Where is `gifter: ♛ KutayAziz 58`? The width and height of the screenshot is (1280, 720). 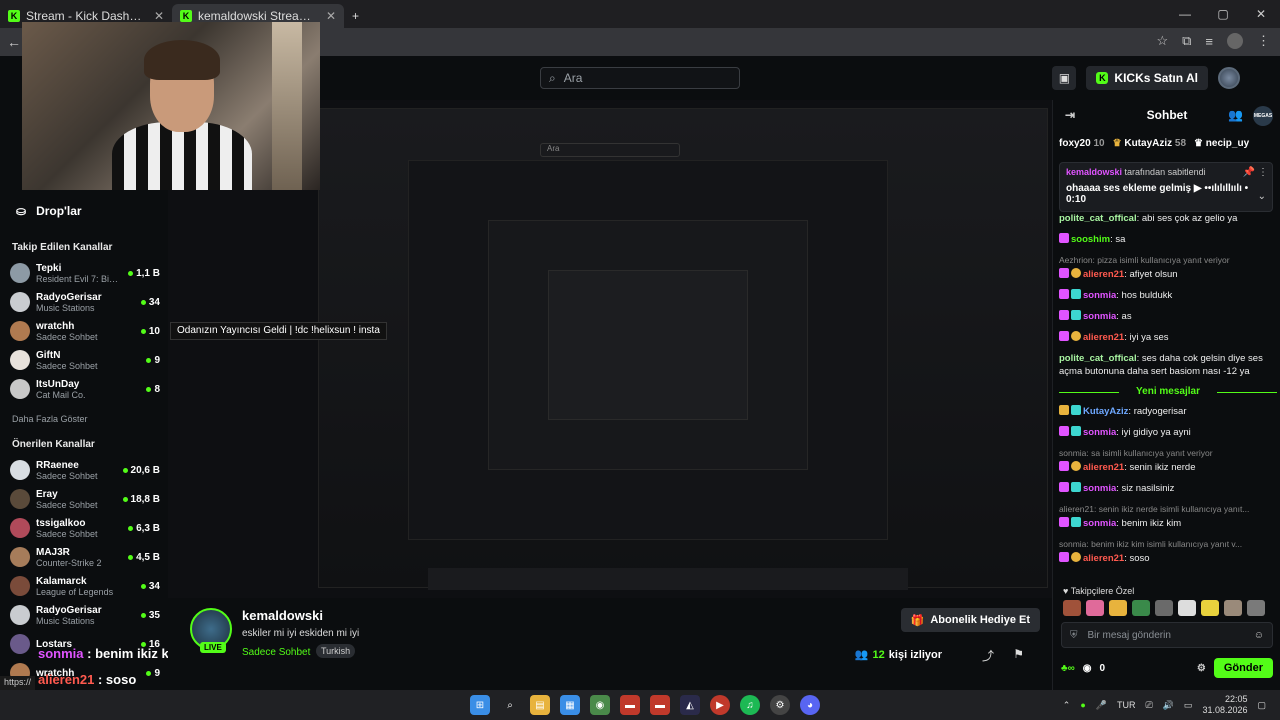
gifter: ♛ KutayAziz 58 is located at coordinates (1149, 143).